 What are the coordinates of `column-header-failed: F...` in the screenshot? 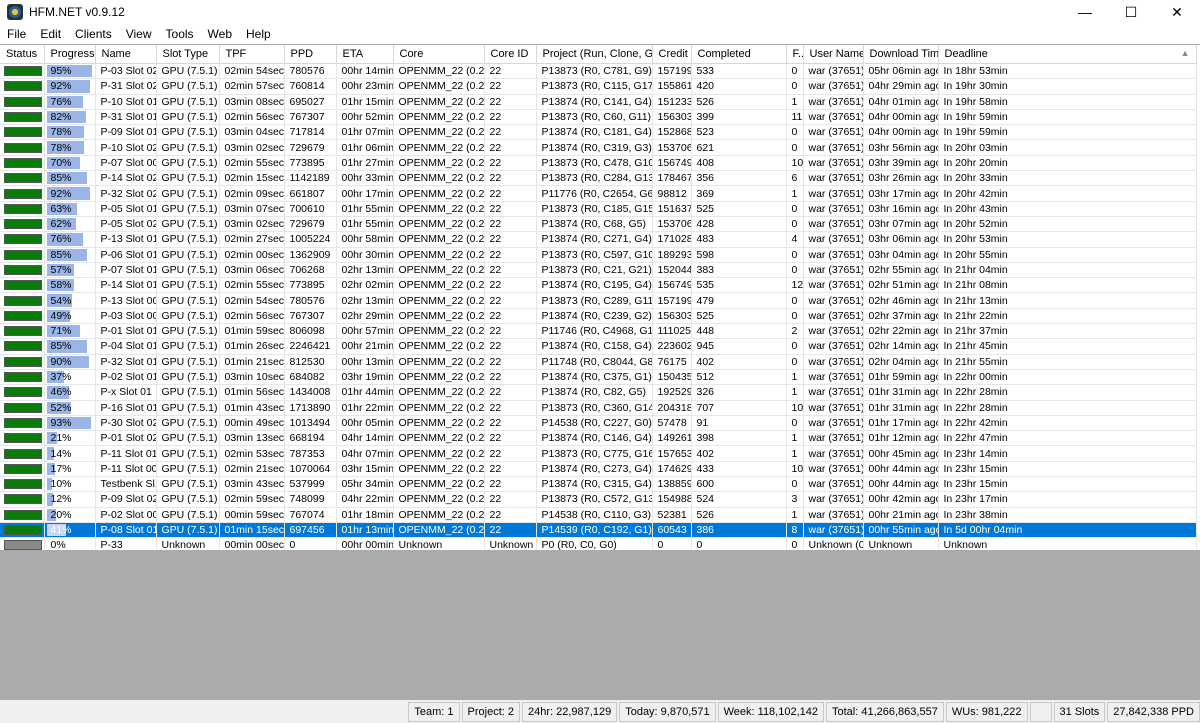 It's located at (795, 54).